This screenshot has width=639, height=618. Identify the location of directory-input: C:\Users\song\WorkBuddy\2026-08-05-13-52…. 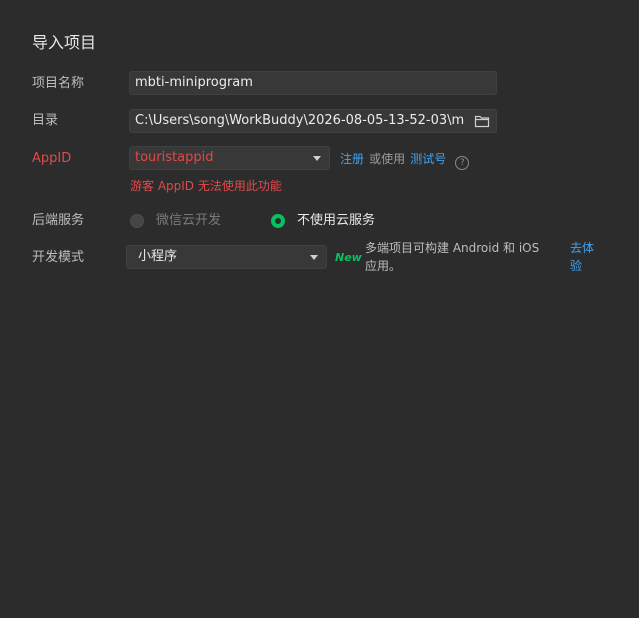
(313, 121).